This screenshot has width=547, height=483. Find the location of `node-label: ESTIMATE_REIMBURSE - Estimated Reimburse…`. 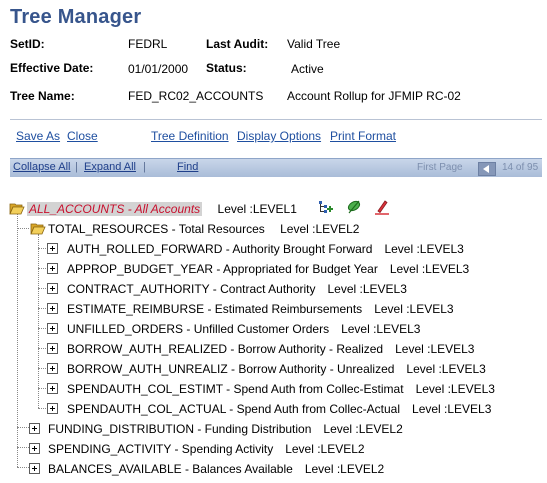

node-label: ESTIMATE_REIMBURSE - Estimated Reimburse… is located at coordinates (214, 309).